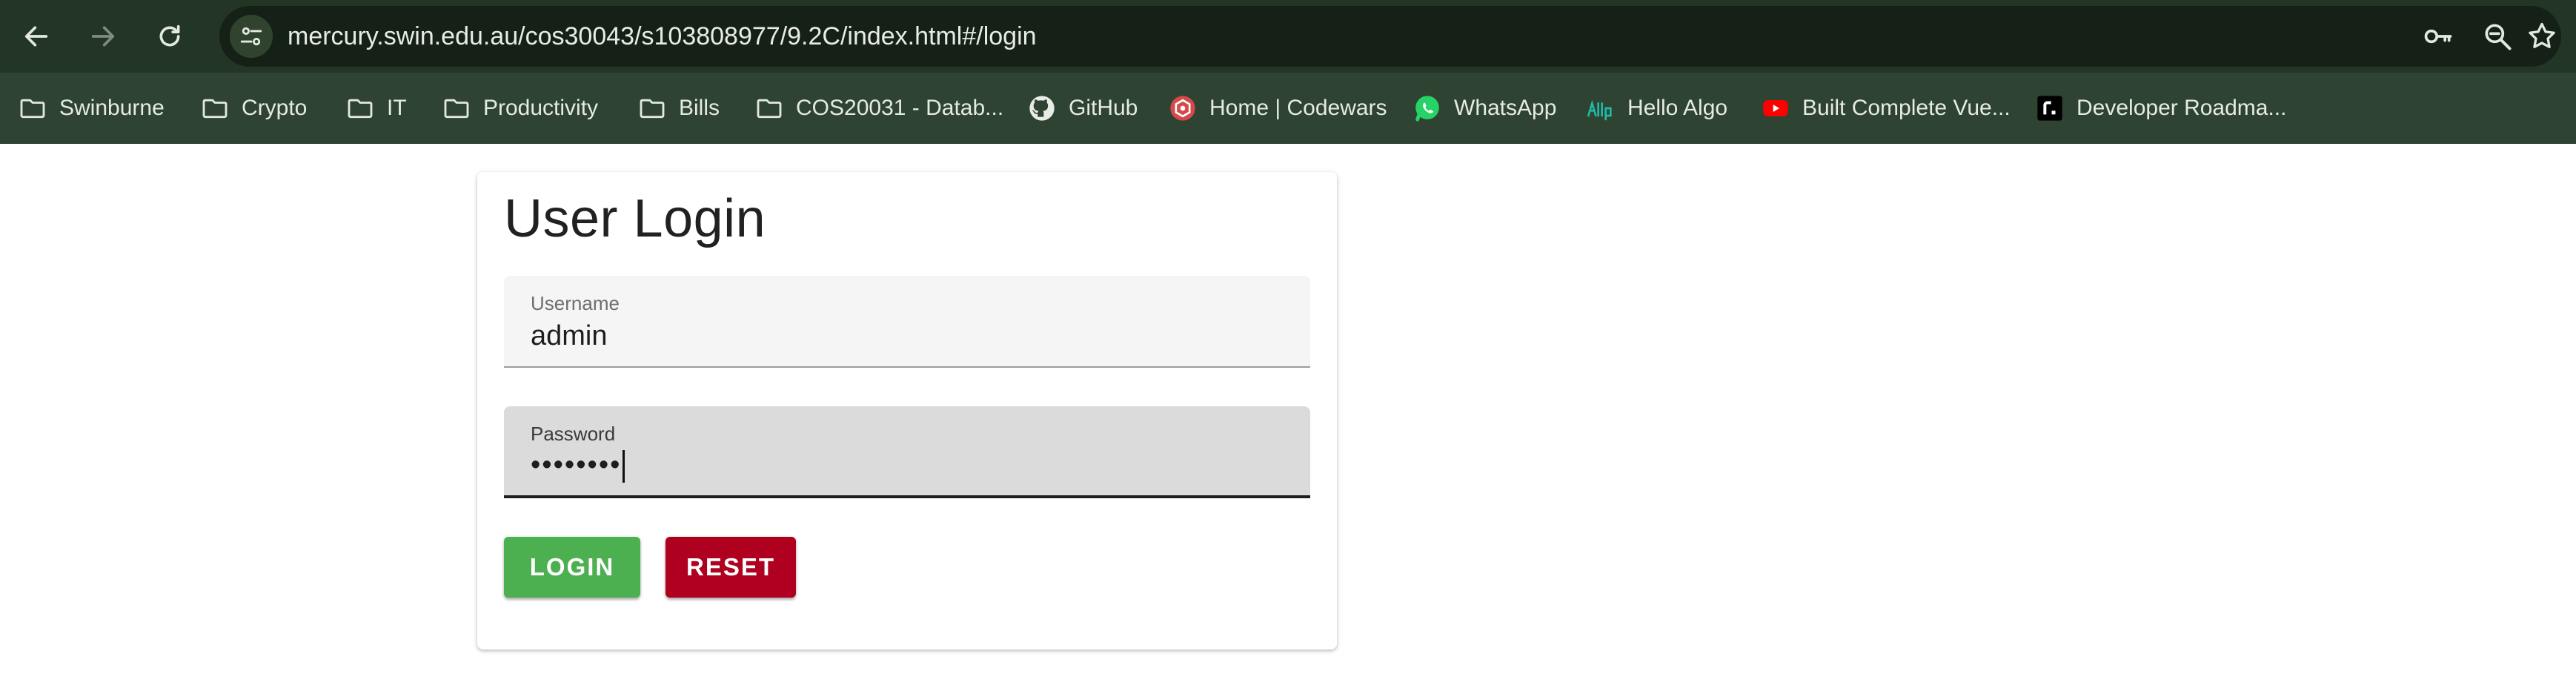 The image size is (2576, 694). I want to click on bookmark-label: Productivity, so click(541, 108).